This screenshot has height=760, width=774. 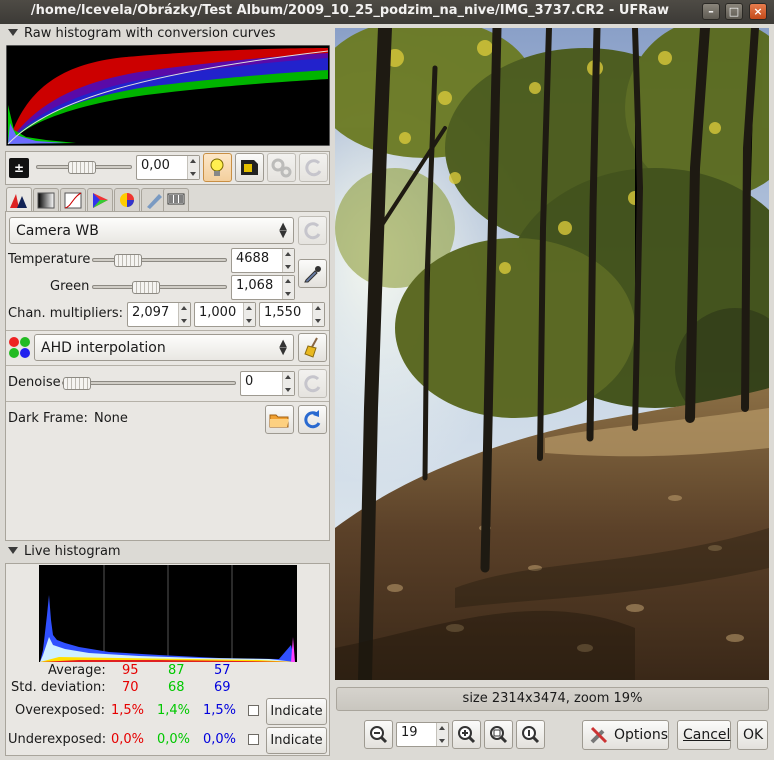 I want to click on average-green: 87, so click(x=176, y=670).